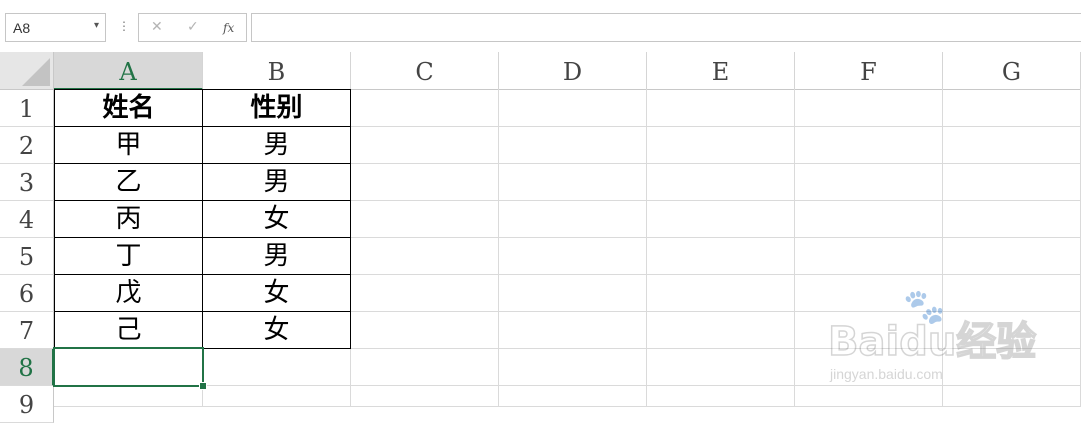  Describe the element at coordinates (128, 145) in the screenshot. I see `cell-a2: 甲` at that location.